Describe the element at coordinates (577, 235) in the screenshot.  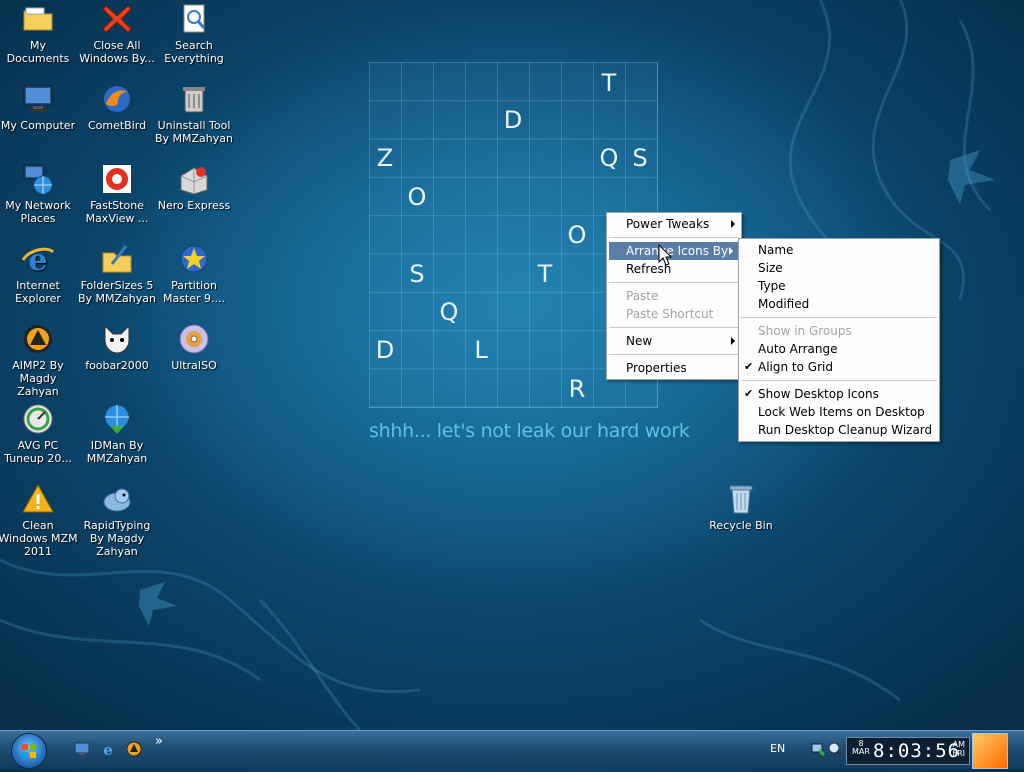
I see `grid-letter: O` at that location.